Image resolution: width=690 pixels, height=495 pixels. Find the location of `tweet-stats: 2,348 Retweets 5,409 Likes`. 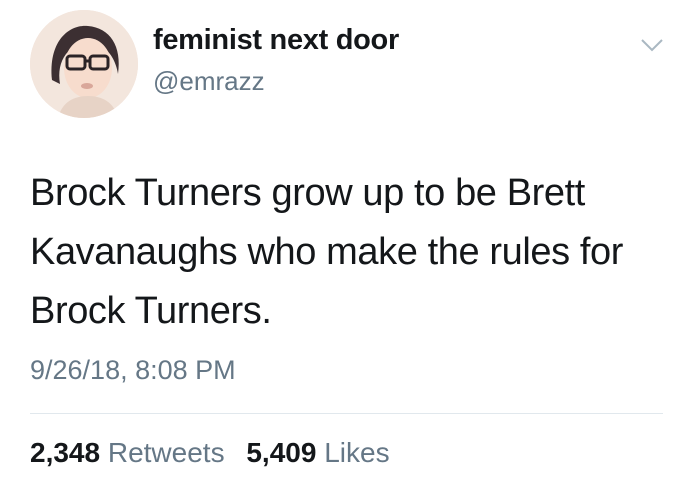

tweet-stats: 2,348 Retweets 5,409 Likes is located at coordinates (217, 453).